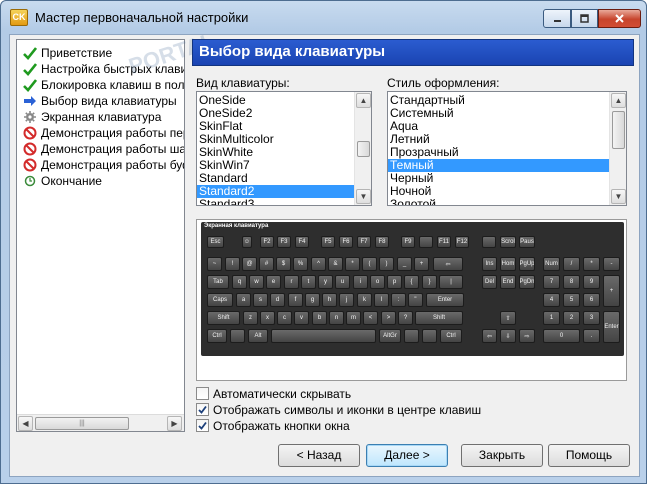 This screenshot has width=647, height=484. I want to click on style-label: Стиль оформления:, so click(443, 83).